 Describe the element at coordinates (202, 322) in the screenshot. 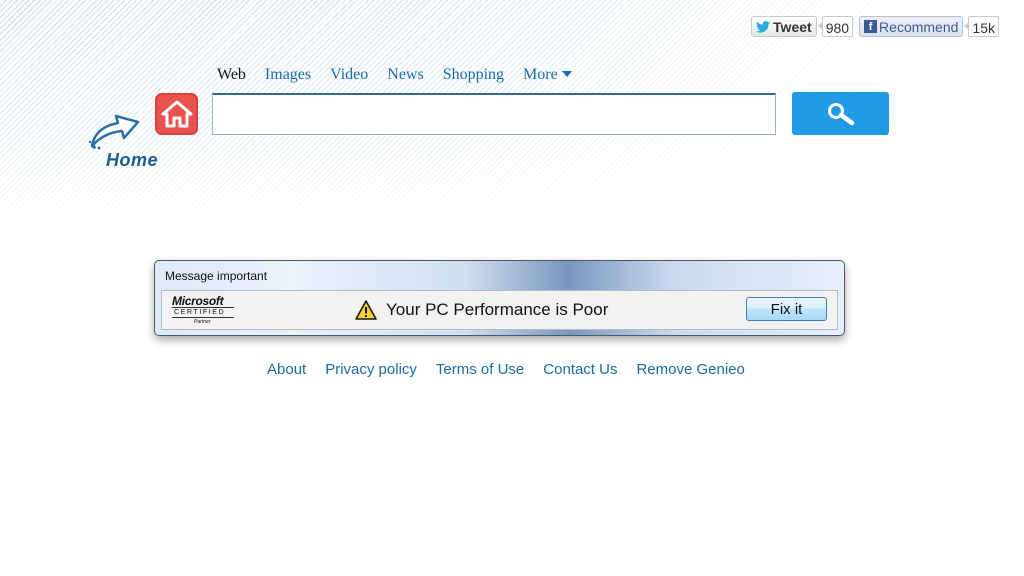

I see `ms-partner: Partner` at that location.